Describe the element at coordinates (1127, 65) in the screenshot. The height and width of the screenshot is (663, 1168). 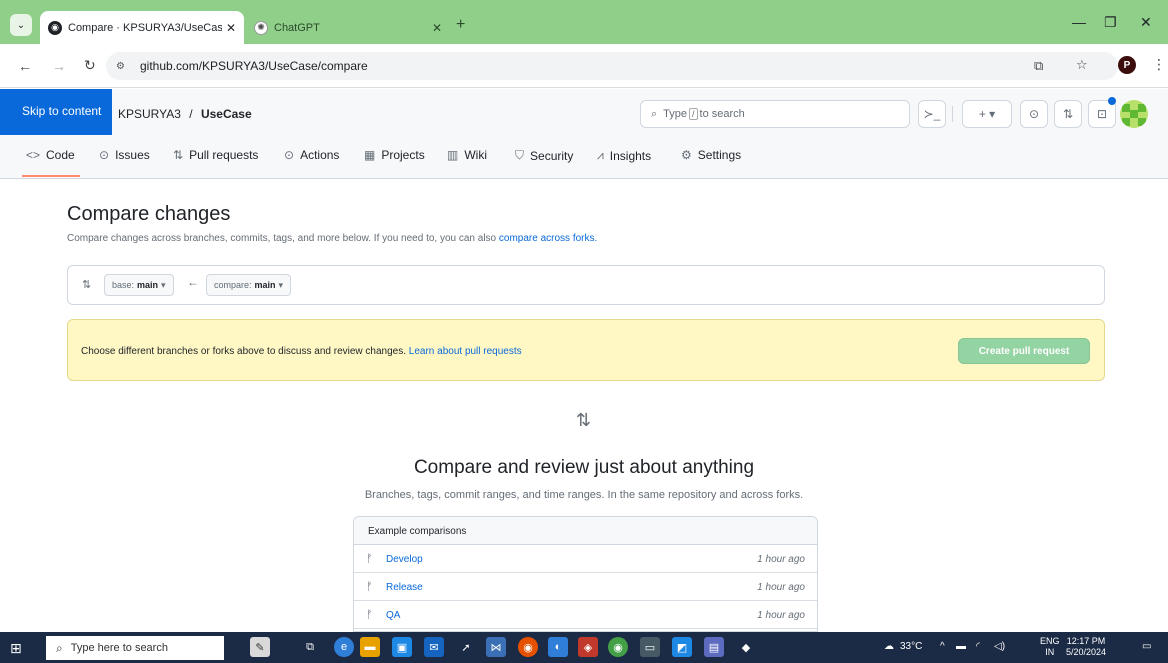
I see `browser-profile-avatar: P` at that location.